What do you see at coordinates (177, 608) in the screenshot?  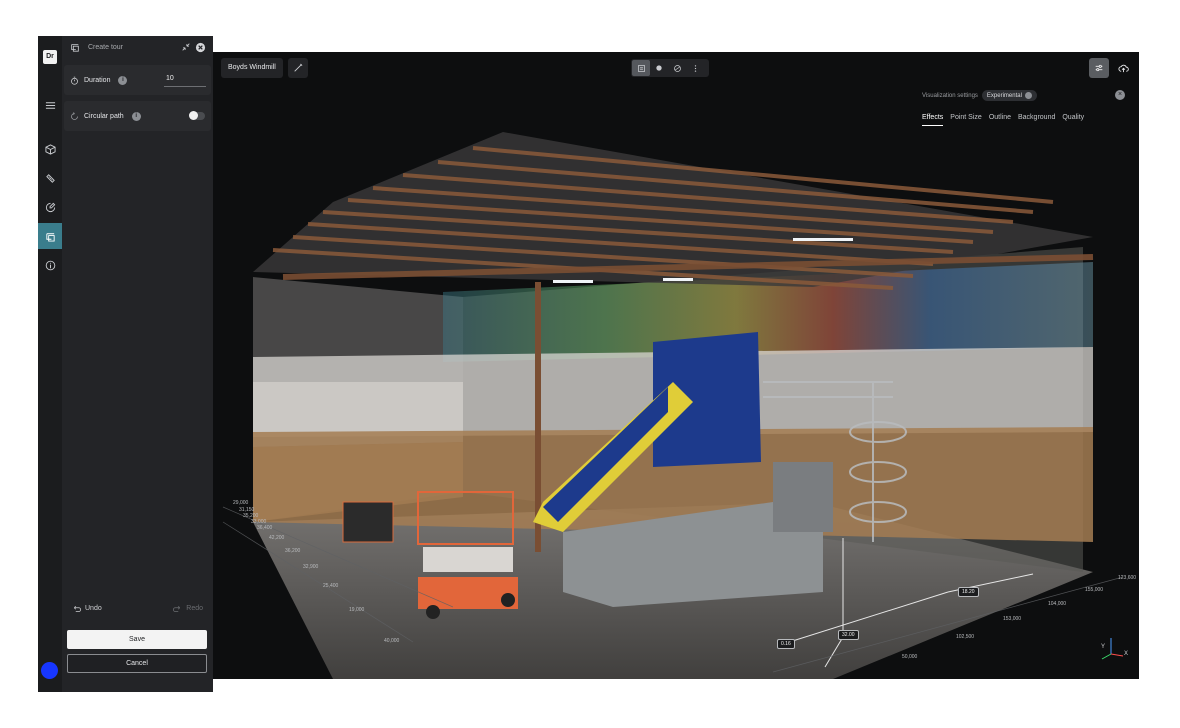 I see `redo-icon` at bounding box center [177, 608].